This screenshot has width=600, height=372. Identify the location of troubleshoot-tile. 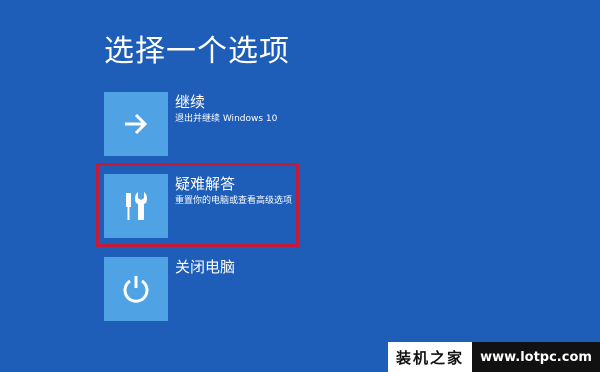
(136, 206).